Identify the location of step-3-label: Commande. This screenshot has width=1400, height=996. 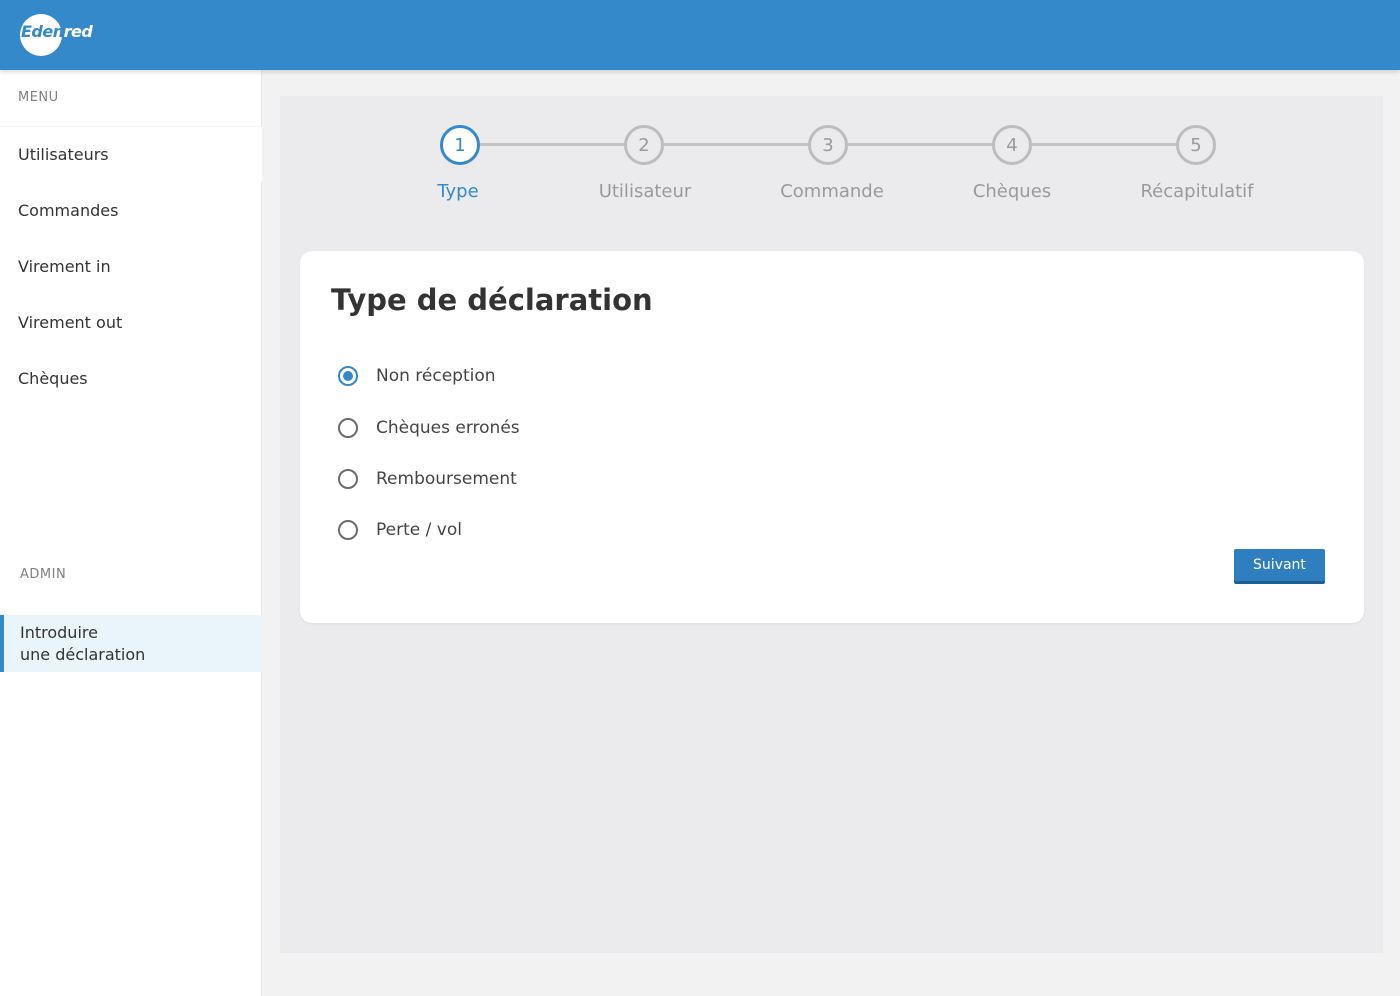
(832, 191).